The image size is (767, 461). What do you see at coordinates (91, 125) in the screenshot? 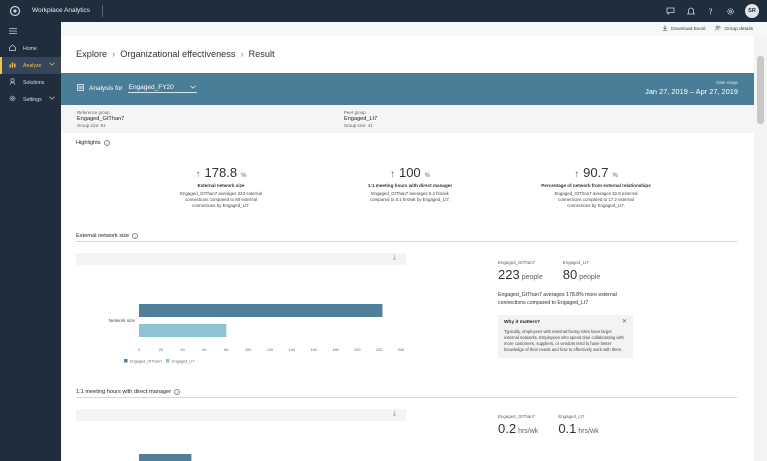
I see `reference-group-size: Group size: 51` at bounding box center [91, 125].